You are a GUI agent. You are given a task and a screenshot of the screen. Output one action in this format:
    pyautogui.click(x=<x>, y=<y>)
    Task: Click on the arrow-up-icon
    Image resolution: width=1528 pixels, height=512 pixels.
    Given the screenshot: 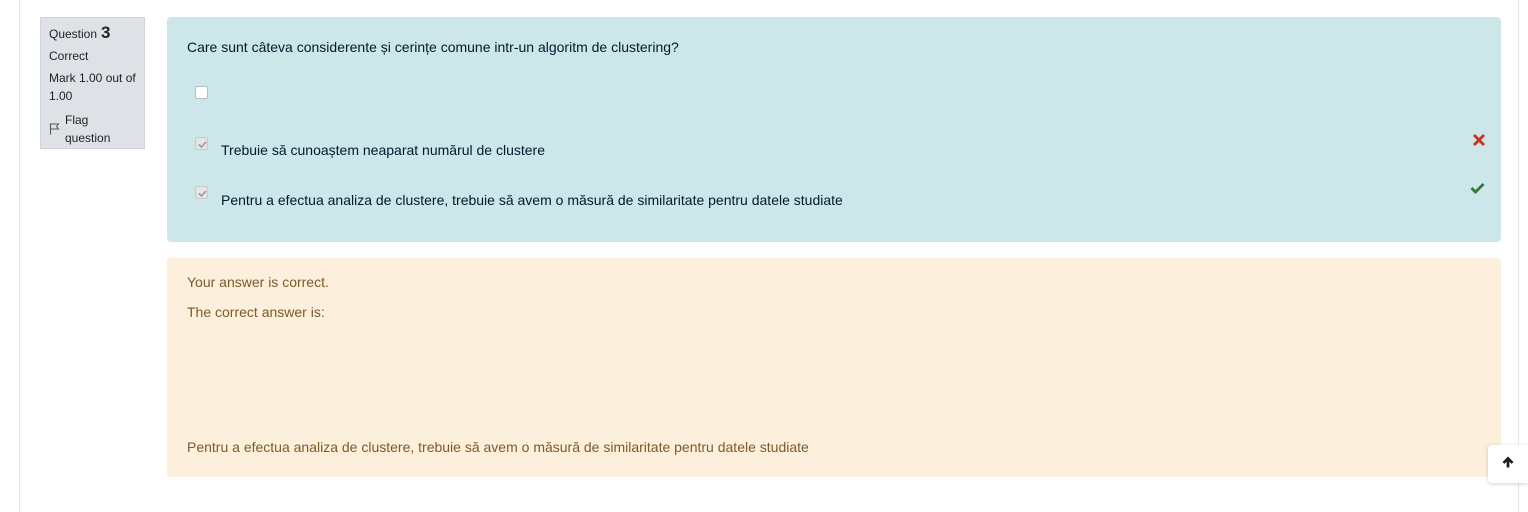 What is the action you would take?
    pyautogui.click(x=1508, y=464)
    